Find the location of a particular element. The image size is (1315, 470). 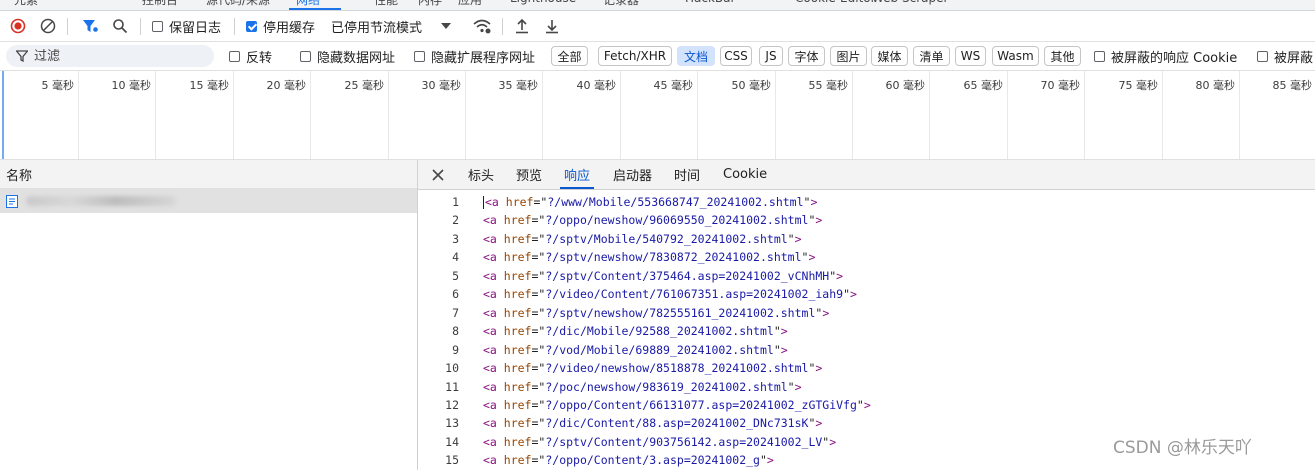

blocked-cookies-checkbox: 被屏蔽的响应 Cookie is located at coordinates (1165, 56).